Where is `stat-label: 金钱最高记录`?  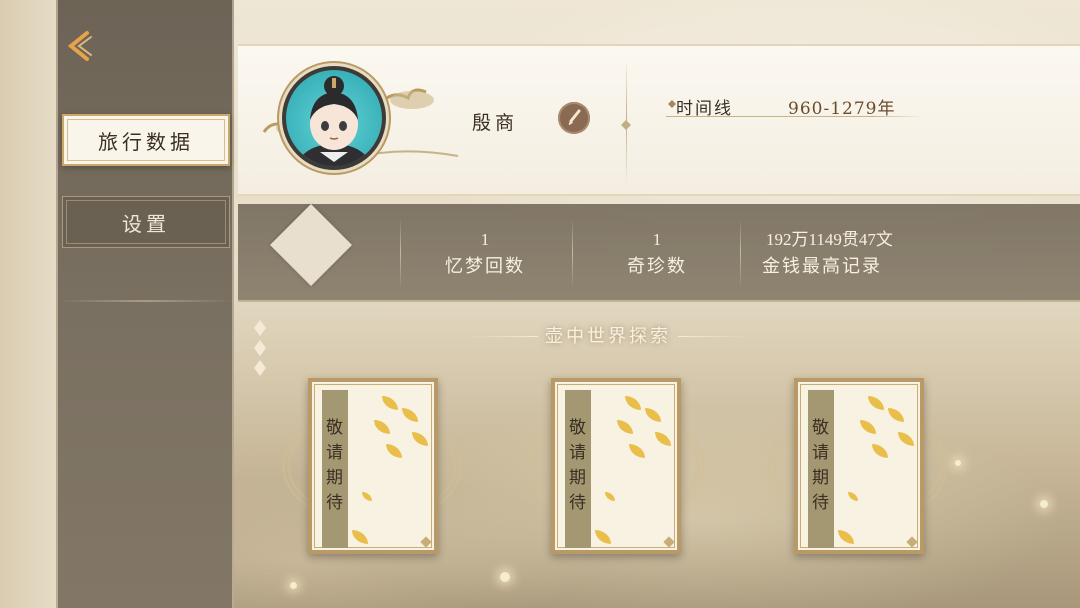 stat-label: 金钱最高记录 is located at coordinates (822, 266).